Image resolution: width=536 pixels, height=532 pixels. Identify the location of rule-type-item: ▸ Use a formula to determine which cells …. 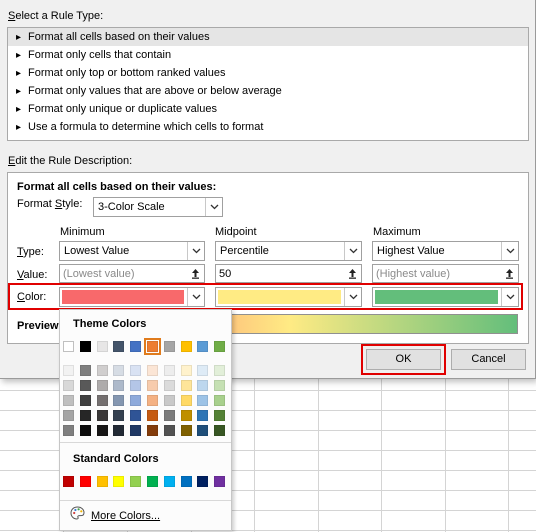
(268, 127).